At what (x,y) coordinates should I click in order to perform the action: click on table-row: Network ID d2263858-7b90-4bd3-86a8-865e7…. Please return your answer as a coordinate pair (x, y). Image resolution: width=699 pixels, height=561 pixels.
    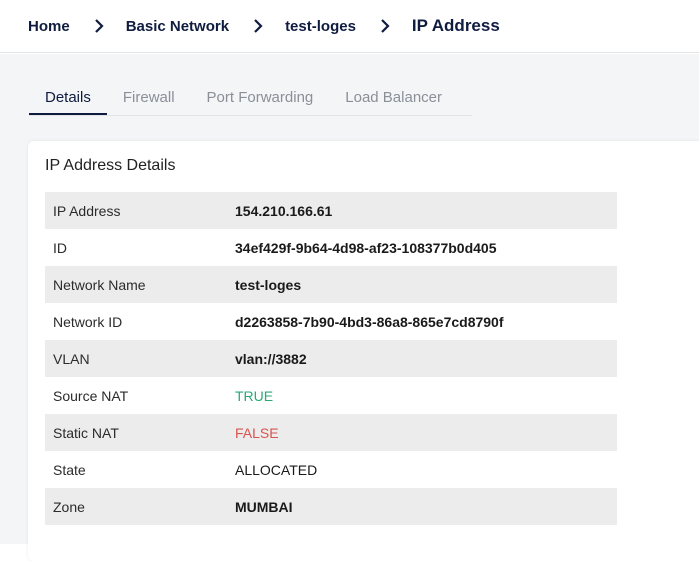
    Looking at the image, I should click on (331, 321).